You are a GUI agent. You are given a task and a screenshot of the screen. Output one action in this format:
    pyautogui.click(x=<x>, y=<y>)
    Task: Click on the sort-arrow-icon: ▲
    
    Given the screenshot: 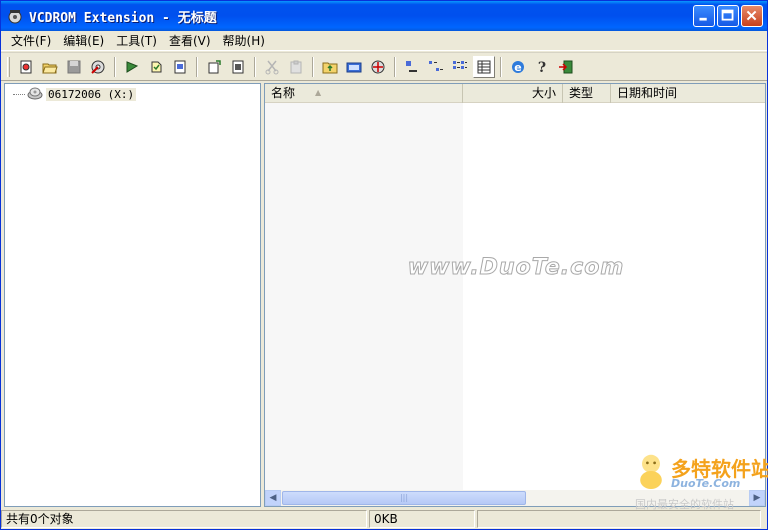 What is the action you would take?
    pyautogui.click(x=318, y=92)
    